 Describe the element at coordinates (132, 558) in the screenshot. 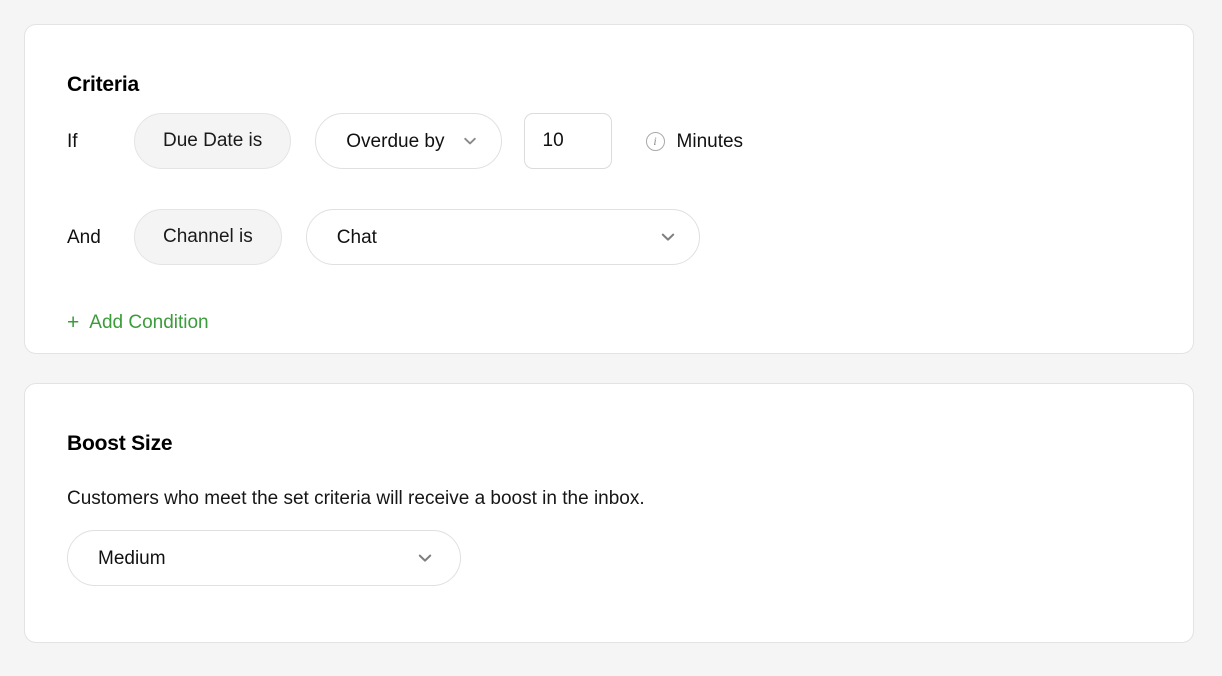

I see `boost-size-value: Medium` at that location.